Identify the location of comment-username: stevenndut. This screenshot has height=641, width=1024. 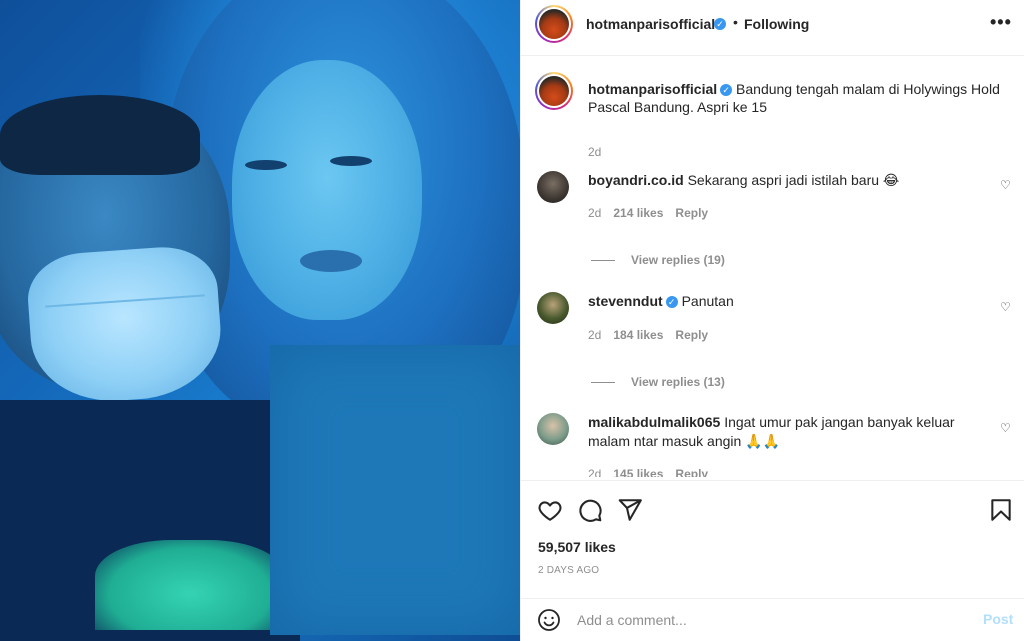
(625, 301).